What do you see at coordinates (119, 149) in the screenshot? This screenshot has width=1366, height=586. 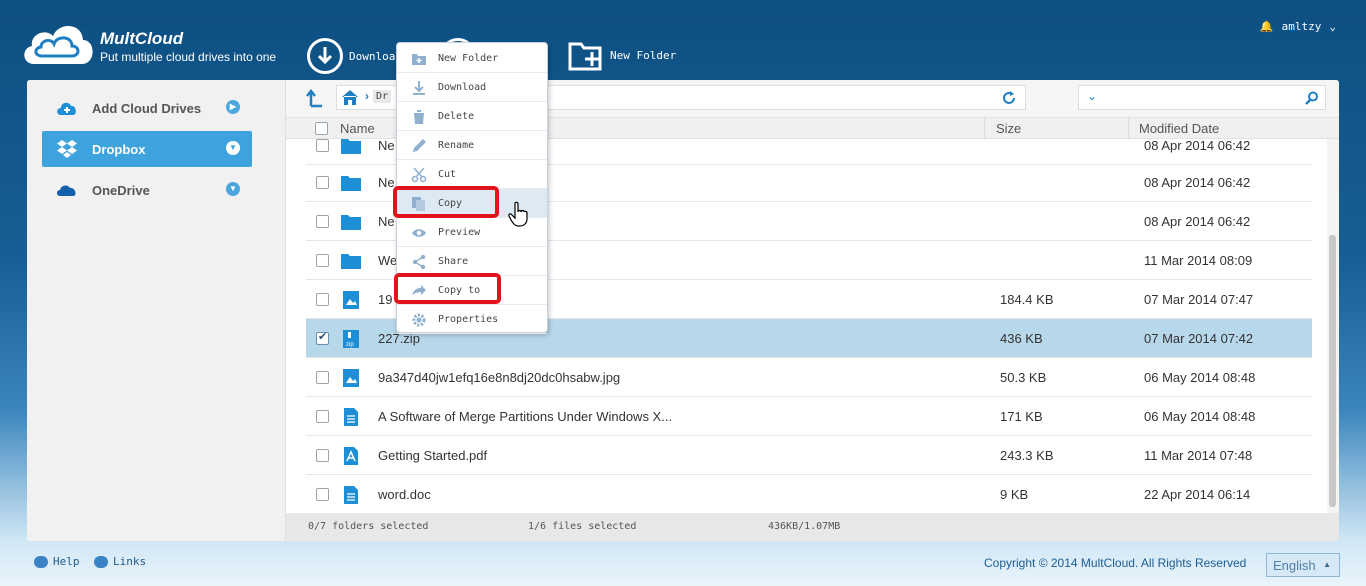 I see `sidebar-item-label: Dropbox` at bounding box center [119, 149].